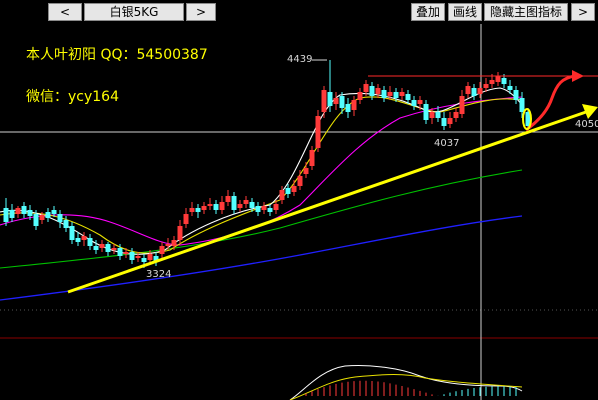 Image resolution: width=598 pixels, height=400 pixels. Describe the element at coordinates (159, 274) in the screenshot. I see `low-price-label: 3324` at that location.